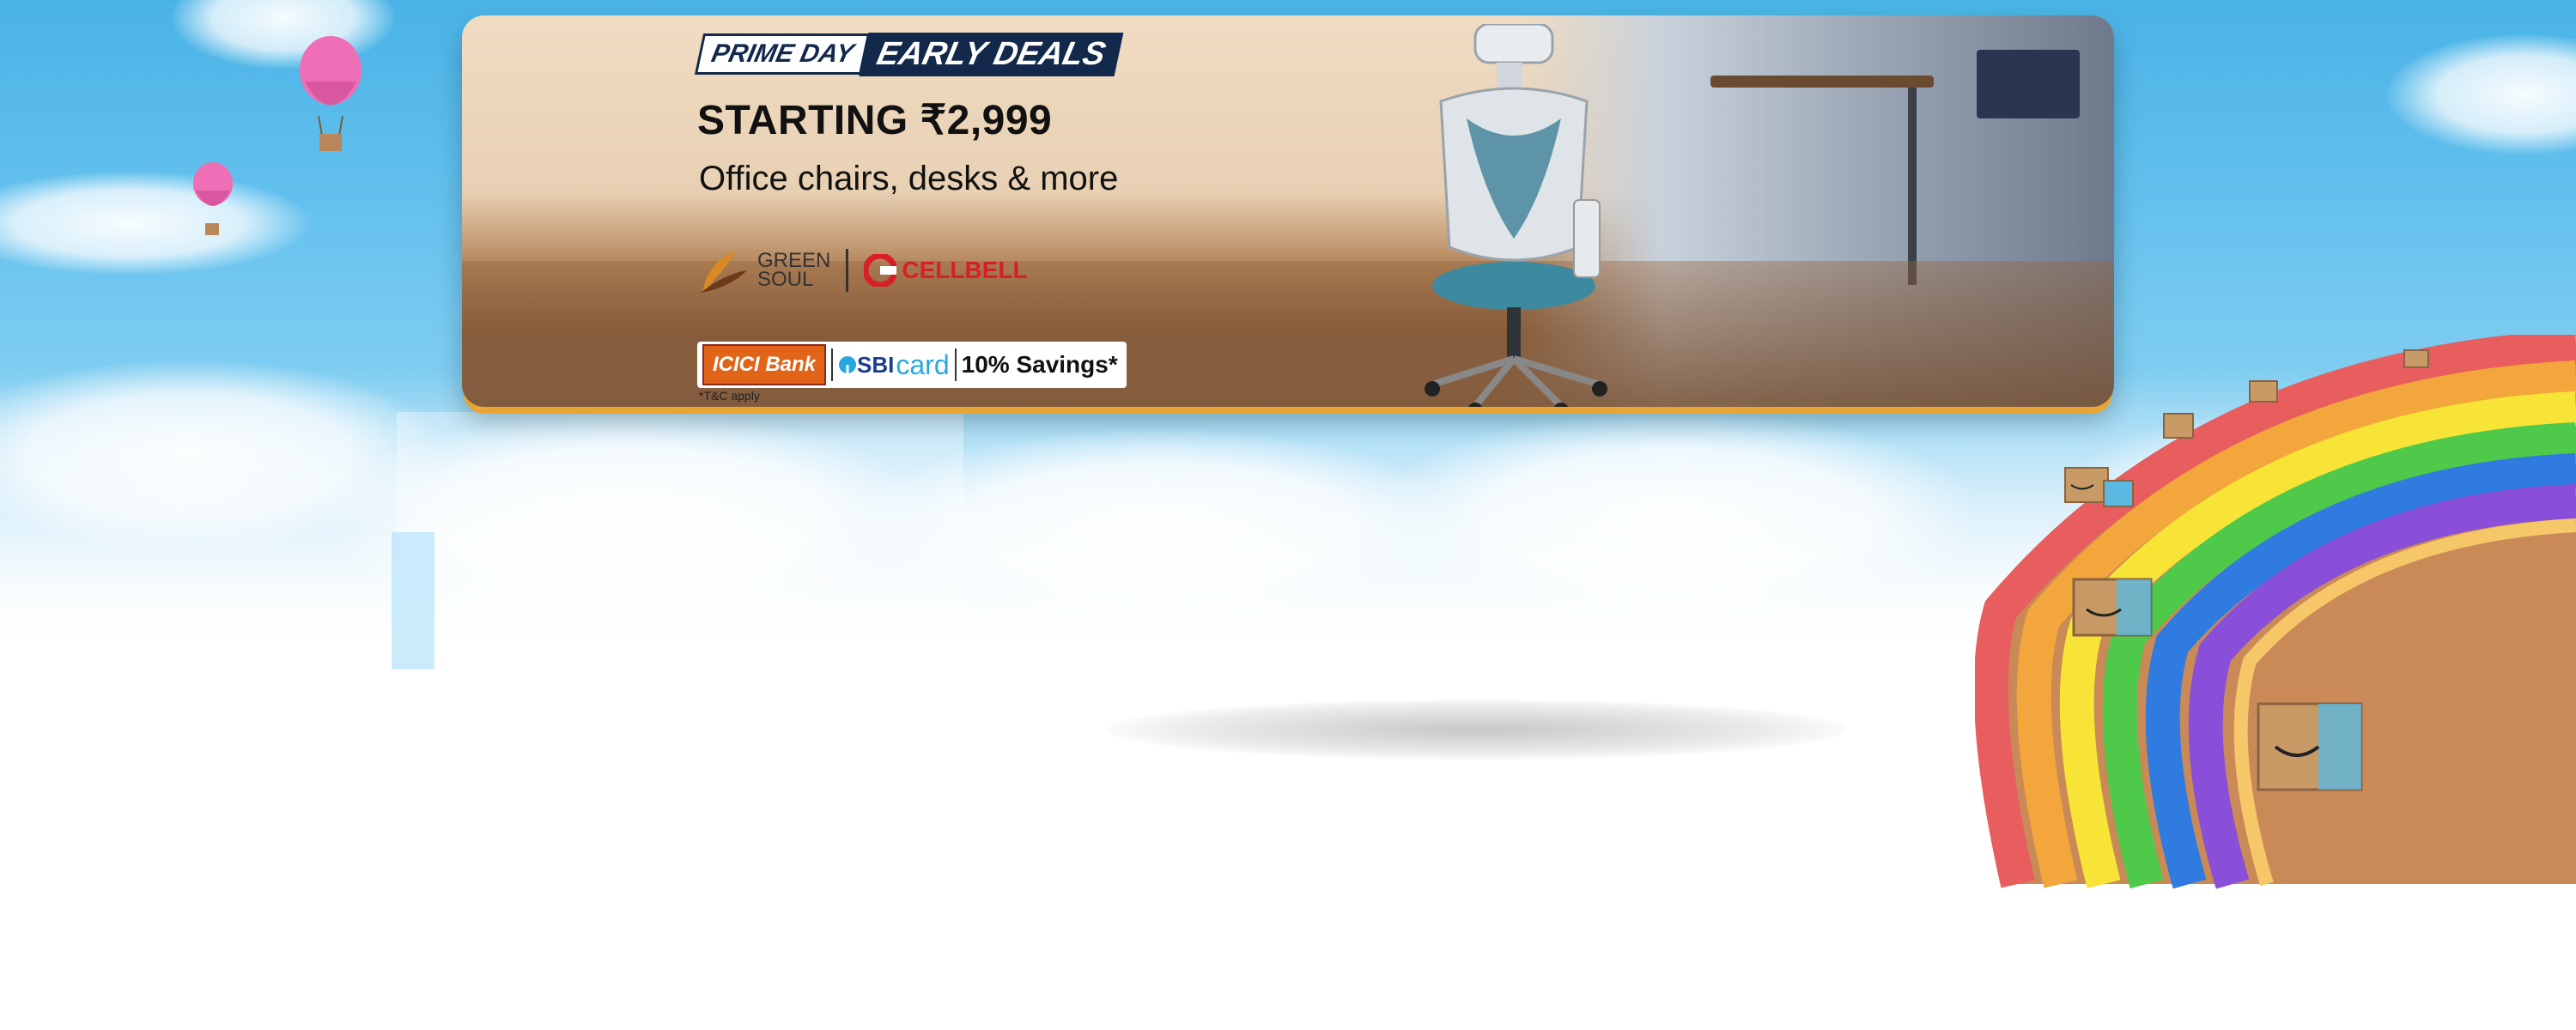  Describe the element at coordinates (848, 364) in the screenshot. I see `sbi-icon` at that location.